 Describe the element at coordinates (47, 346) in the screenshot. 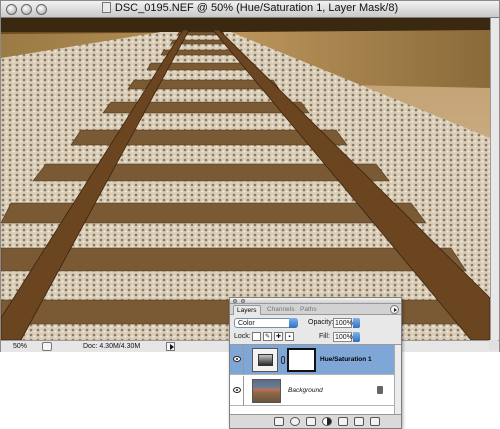

I see `status-menu-button` at that location.